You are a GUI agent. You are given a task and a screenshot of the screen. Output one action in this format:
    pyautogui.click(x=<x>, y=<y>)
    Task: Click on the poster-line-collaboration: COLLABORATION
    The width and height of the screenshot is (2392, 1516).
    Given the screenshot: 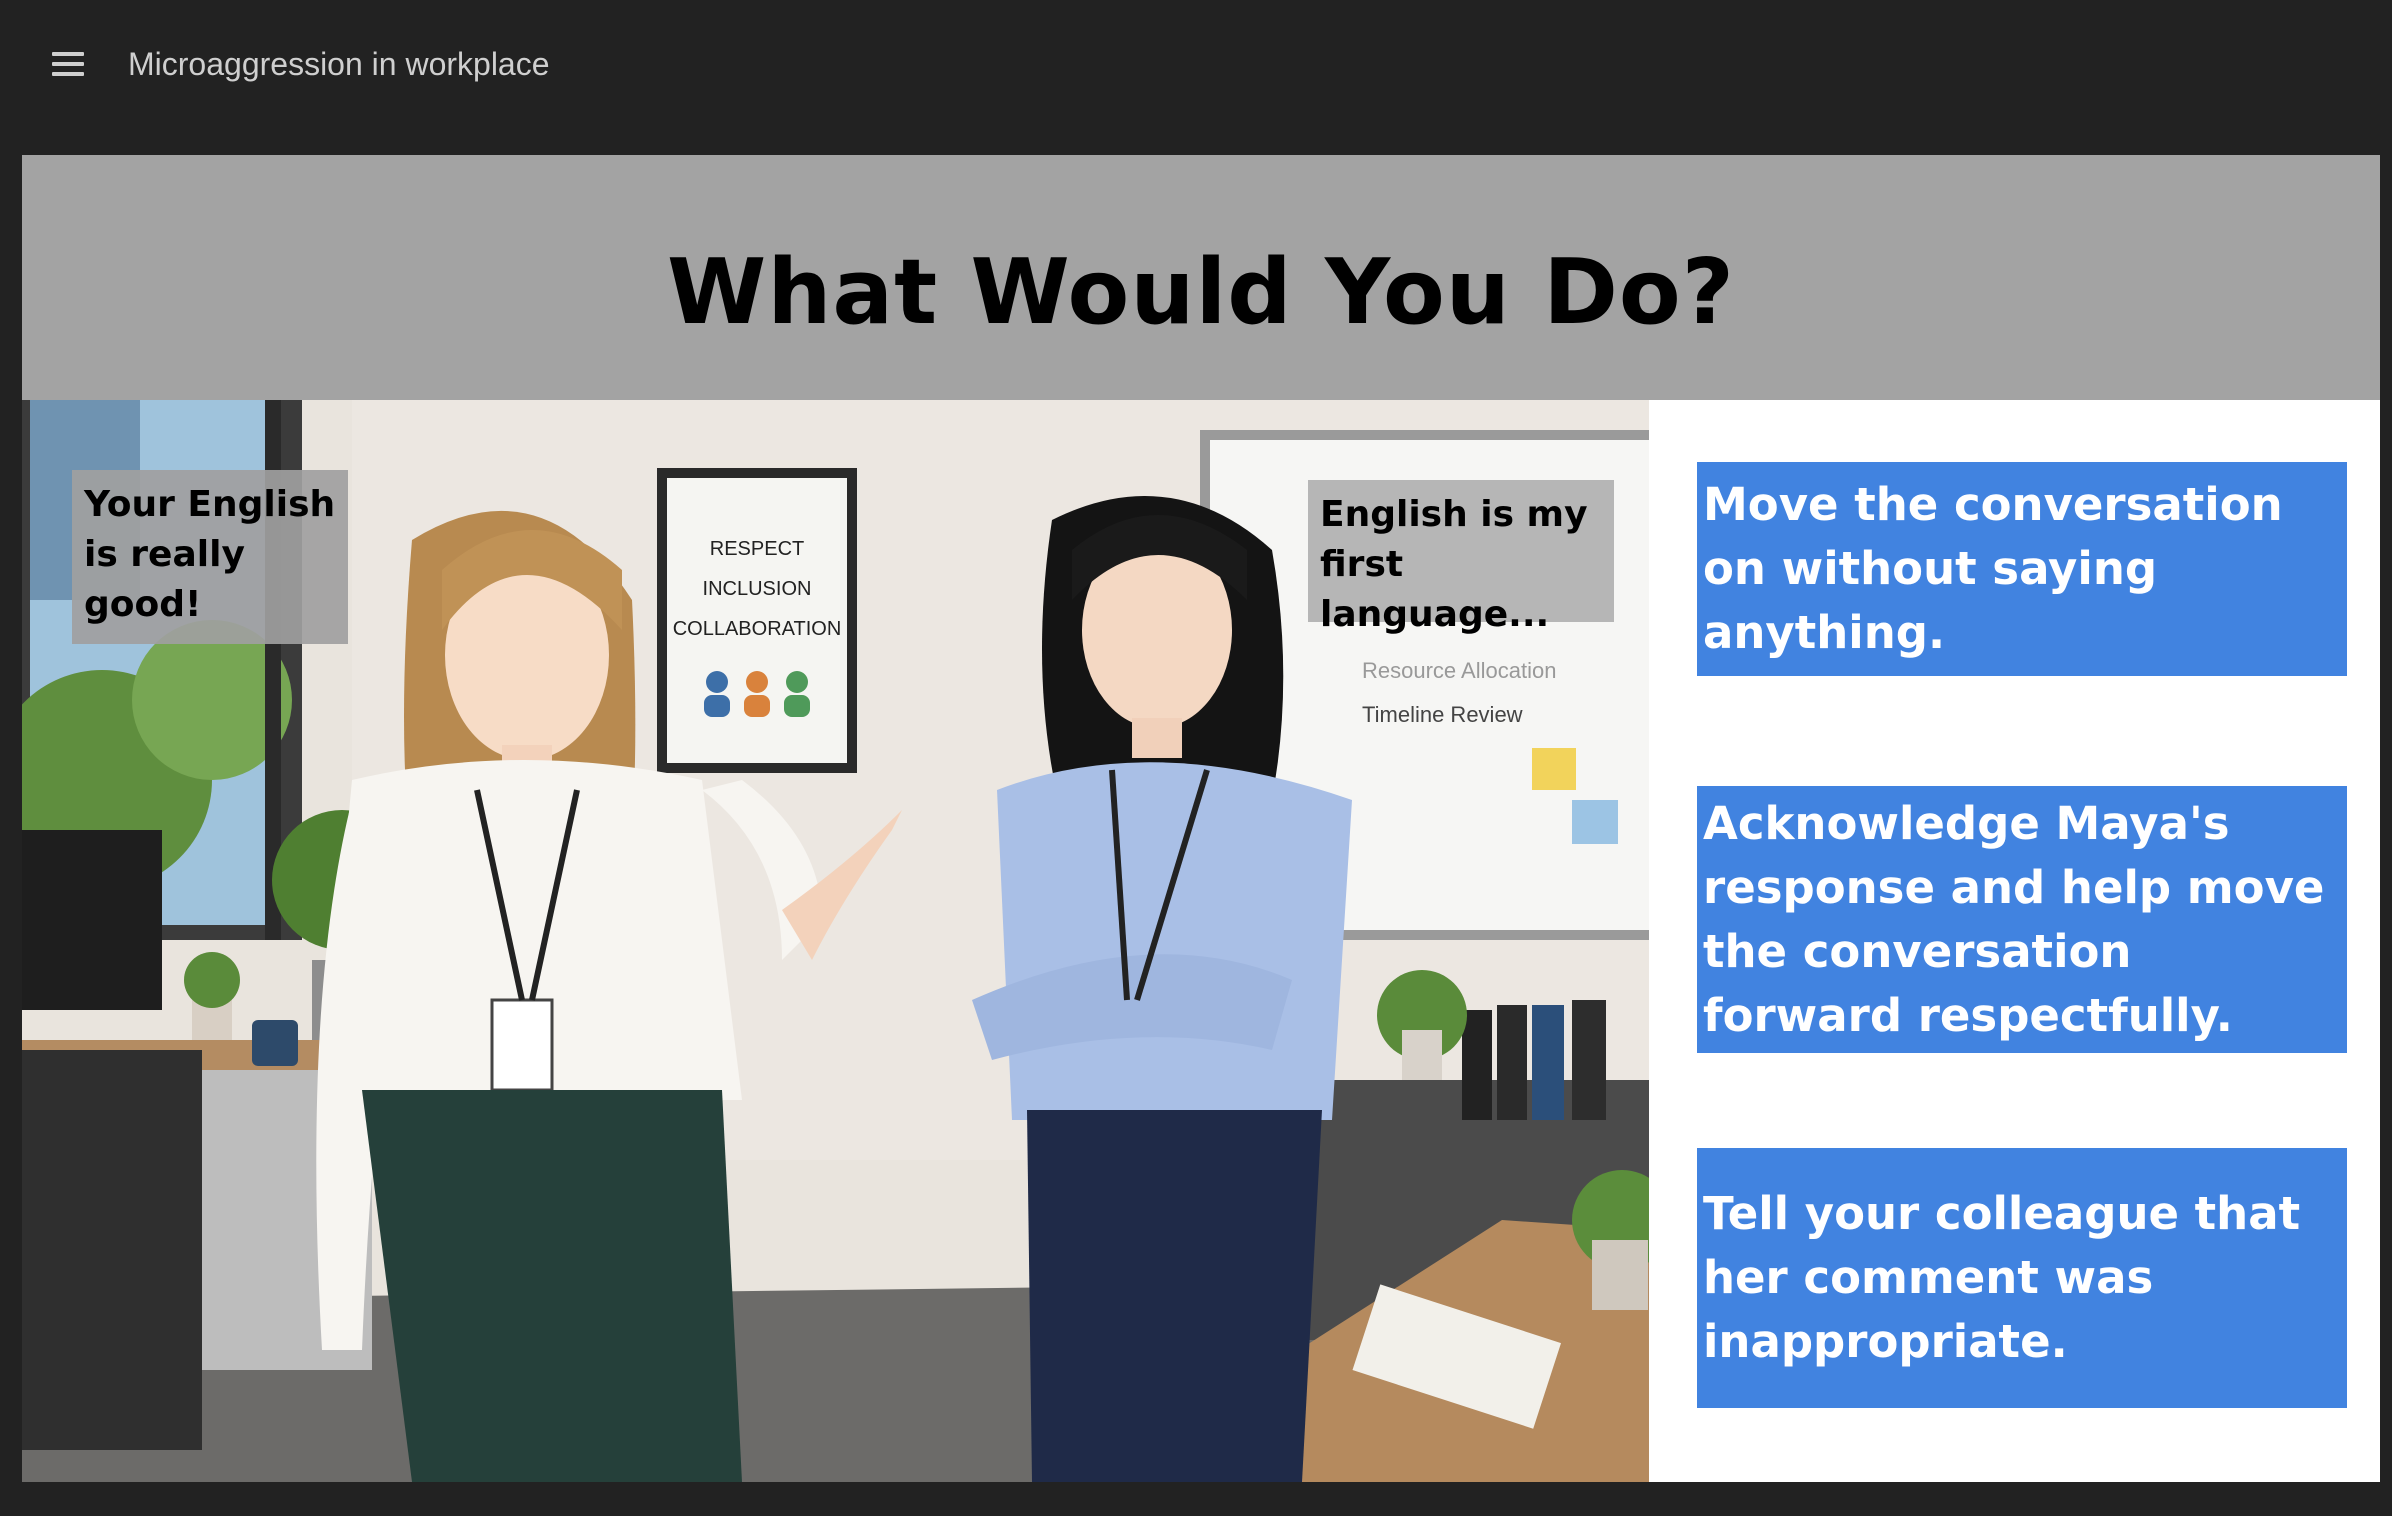 What is the action you would take?
    pyautogui.click(x=757, y=629)
    